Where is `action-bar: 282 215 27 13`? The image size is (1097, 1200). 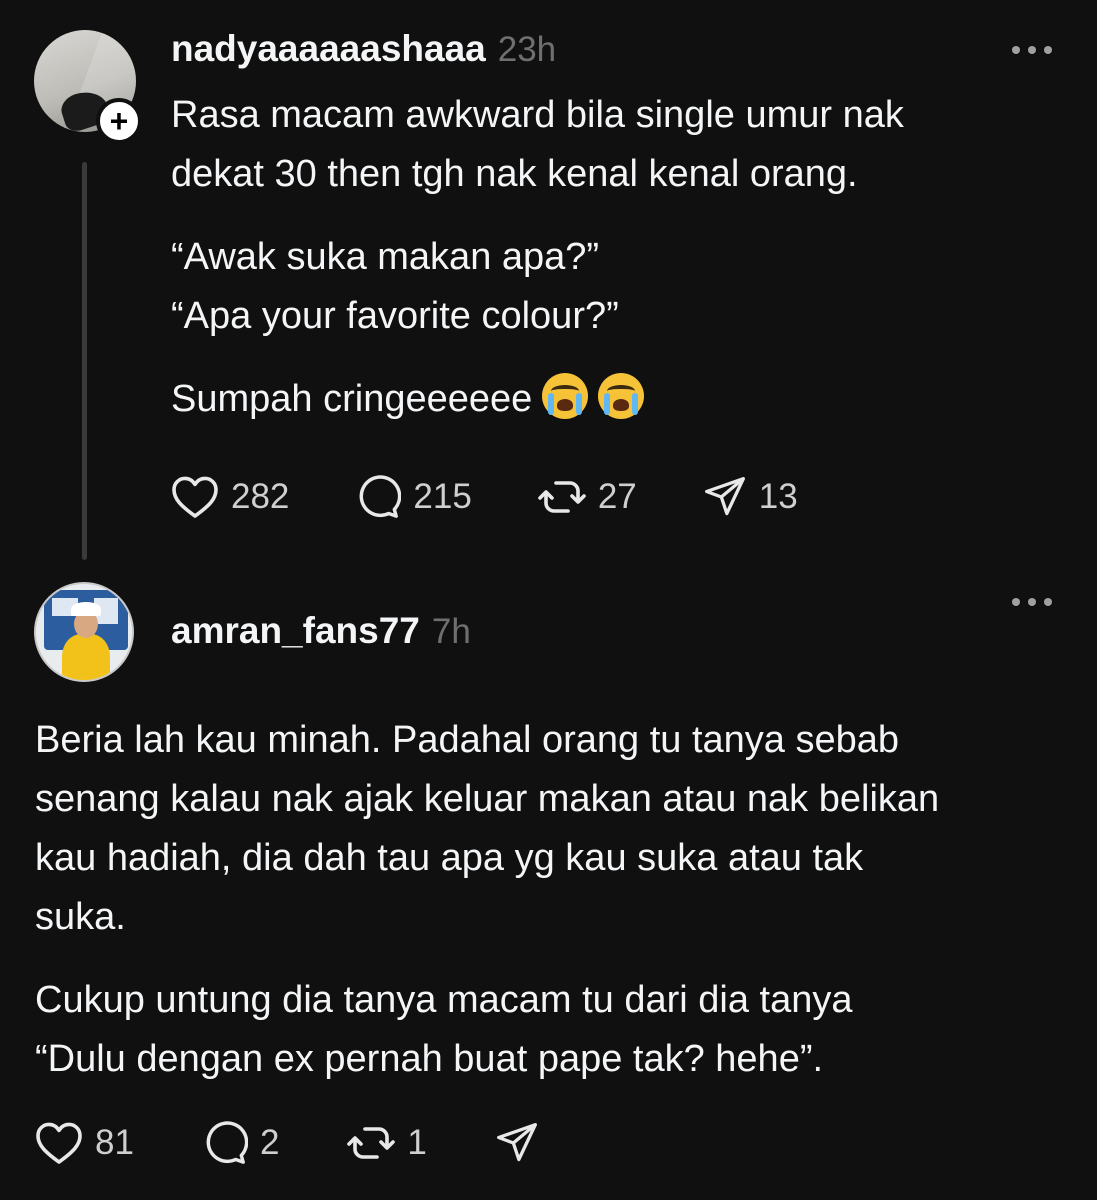
action-bar: 282 215 27 13 is located at coordinates (517, 497).